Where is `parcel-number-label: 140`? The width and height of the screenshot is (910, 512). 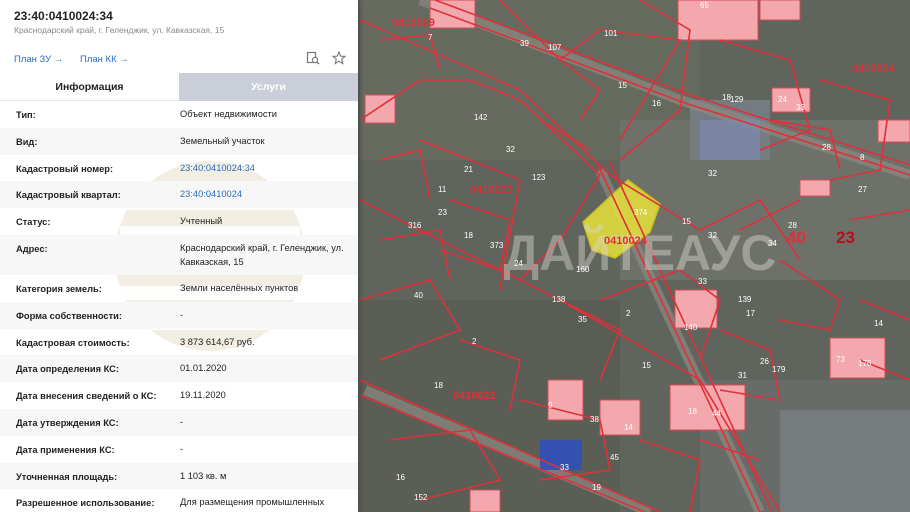 parcel-number-label: 140 is located at coordinates (691, 327).